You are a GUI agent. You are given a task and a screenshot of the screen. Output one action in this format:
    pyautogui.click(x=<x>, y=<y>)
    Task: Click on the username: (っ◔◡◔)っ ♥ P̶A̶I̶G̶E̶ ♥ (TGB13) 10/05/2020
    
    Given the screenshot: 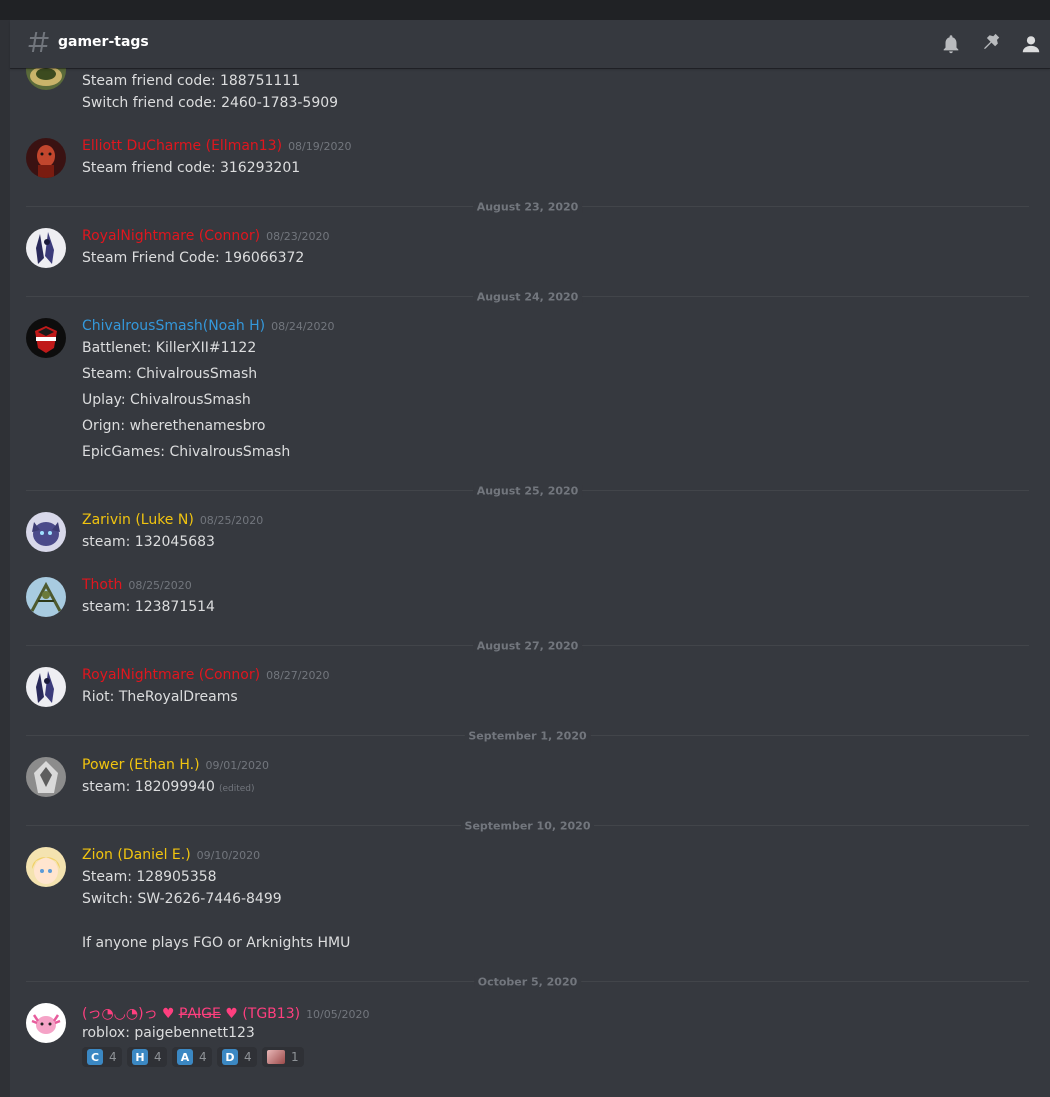 What is the action you would take?
    pyautogui.click(x=225, y=1013)
    